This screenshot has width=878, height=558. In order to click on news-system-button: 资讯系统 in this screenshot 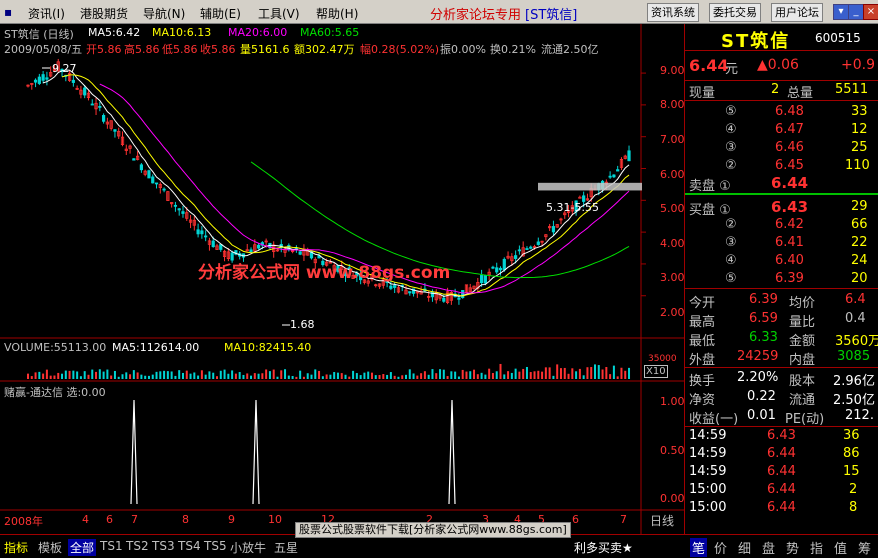, I will do `click(673, 12)`.